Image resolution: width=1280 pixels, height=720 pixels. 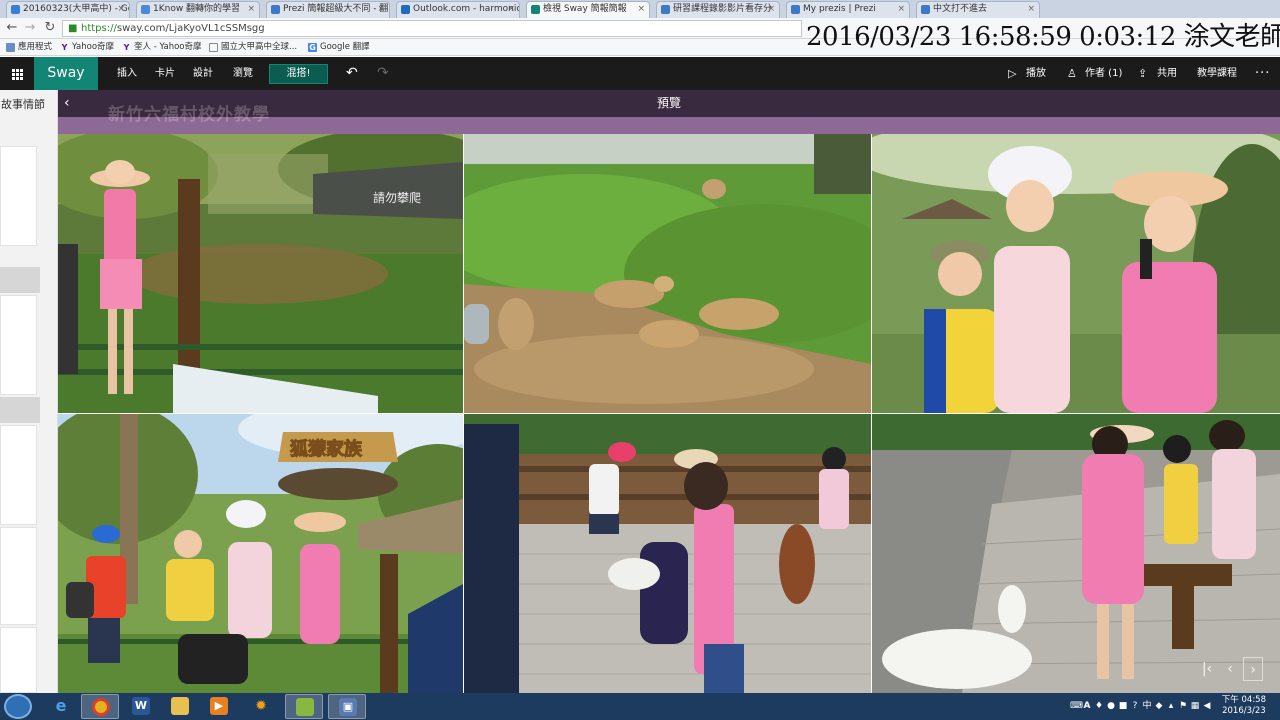 What do you see at coordinates (718, 9) in the screenshot?
I see `browser-tab: 研習課程錄影影片看存分 ×` at bounding box center [718, 9].